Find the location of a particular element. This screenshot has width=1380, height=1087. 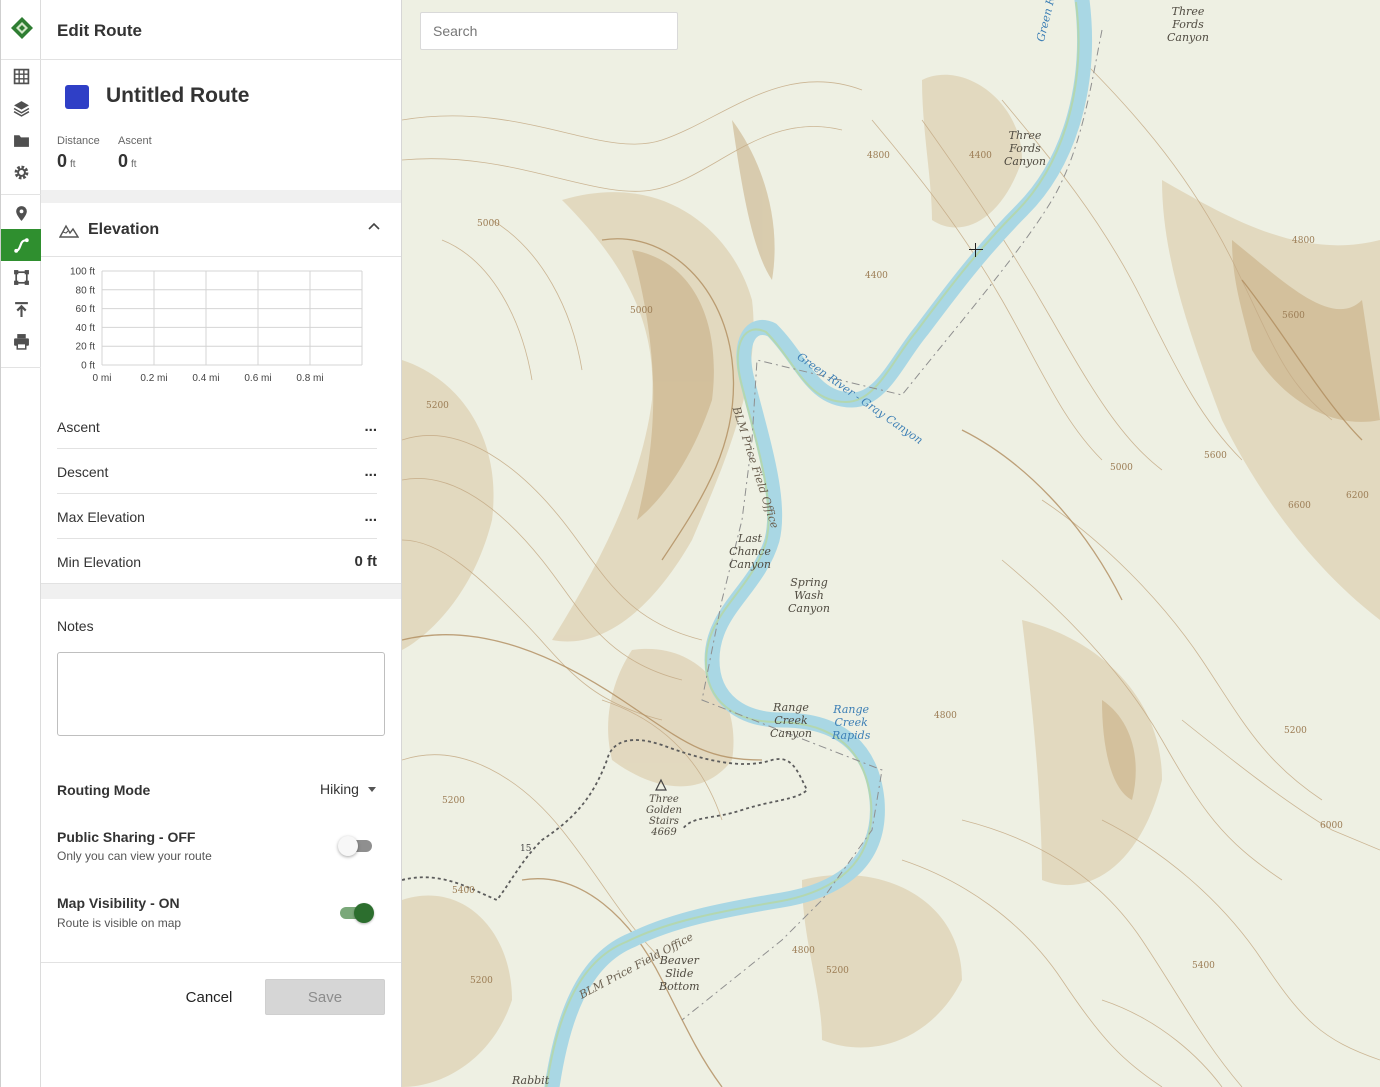

logo-icon is located at coordinates (22, 28).